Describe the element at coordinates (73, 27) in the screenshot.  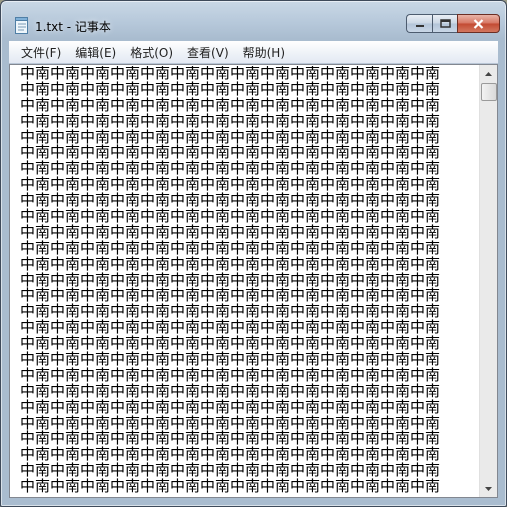
I see `window-title: 1.txt - 记事本` at that location.